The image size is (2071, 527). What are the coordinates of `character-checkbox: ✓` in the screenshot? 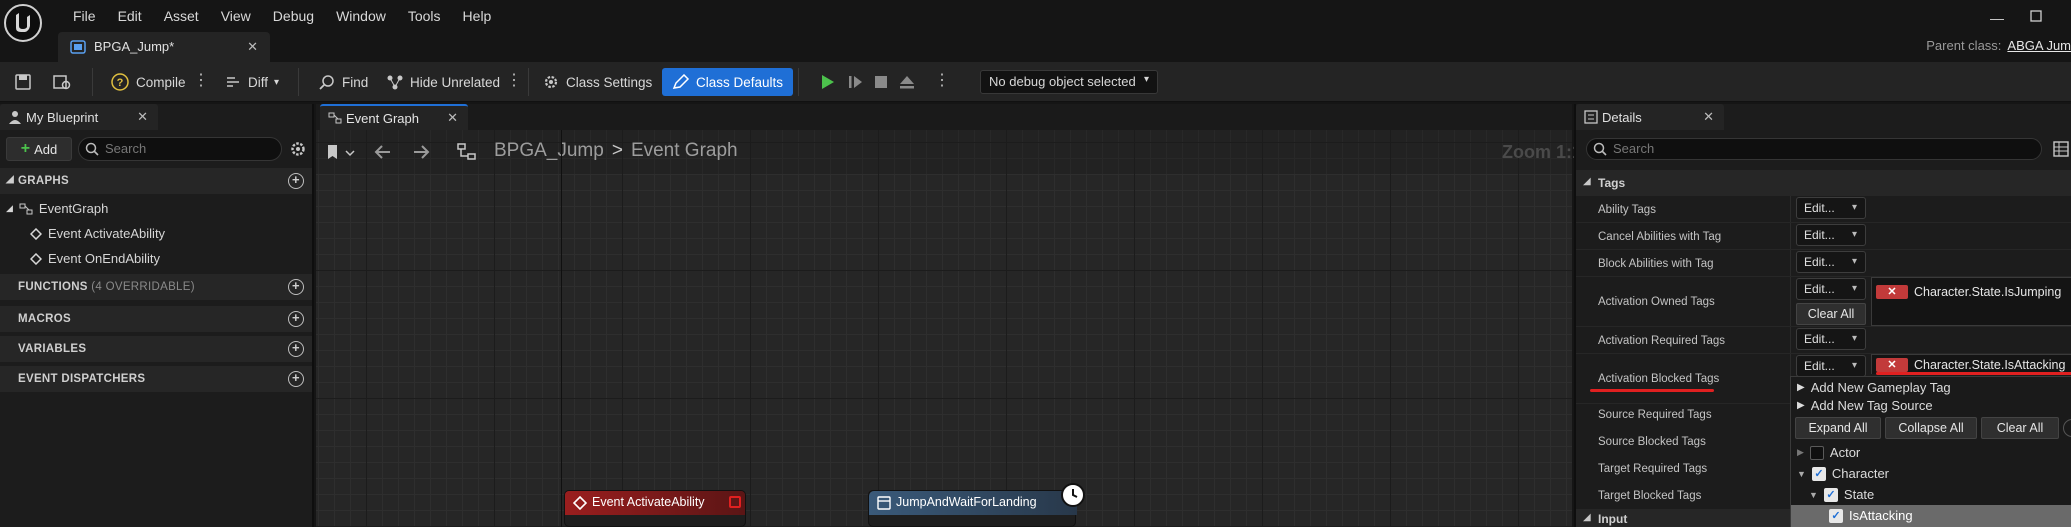 It's located at (1818, 473).